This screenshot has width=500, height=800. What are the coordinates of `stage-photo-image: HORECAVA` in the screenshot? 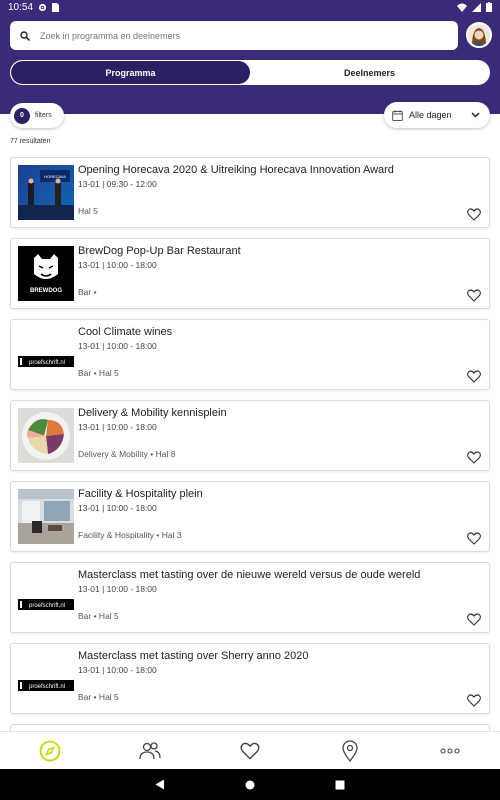 It's located at (46, 192).